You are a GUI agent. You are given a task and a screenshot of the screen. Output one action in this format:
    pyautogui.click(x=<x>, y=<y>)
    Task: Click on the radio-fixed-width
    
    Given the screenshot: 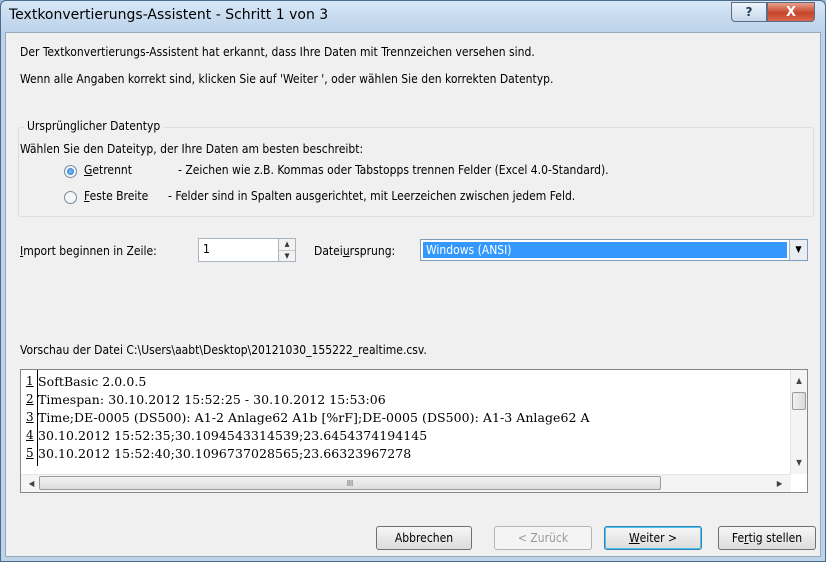 What is the action you would take?
    pyautogui.click(x=70, y=197)
    